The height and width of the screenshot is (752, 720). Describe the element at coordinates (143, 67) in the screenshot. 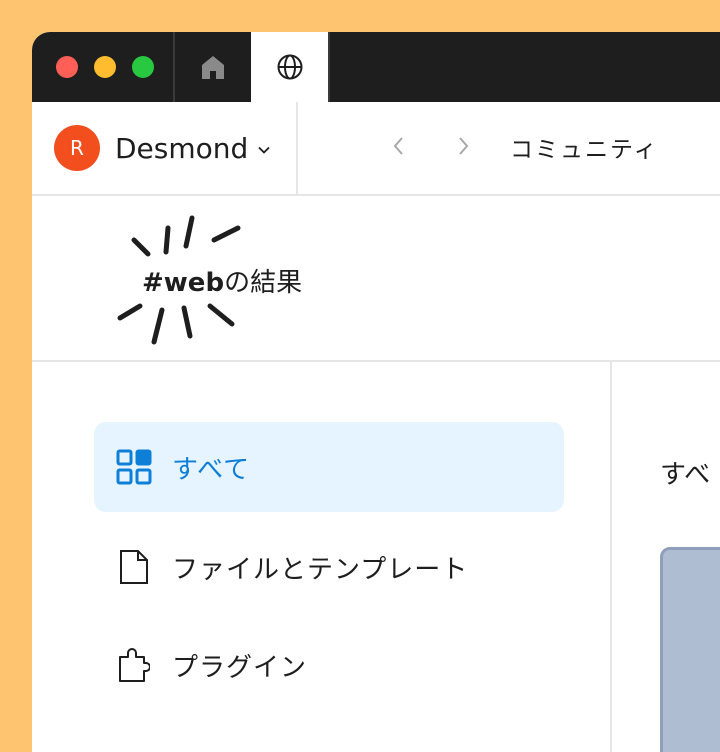

I see `maximize-window-button` at that location.